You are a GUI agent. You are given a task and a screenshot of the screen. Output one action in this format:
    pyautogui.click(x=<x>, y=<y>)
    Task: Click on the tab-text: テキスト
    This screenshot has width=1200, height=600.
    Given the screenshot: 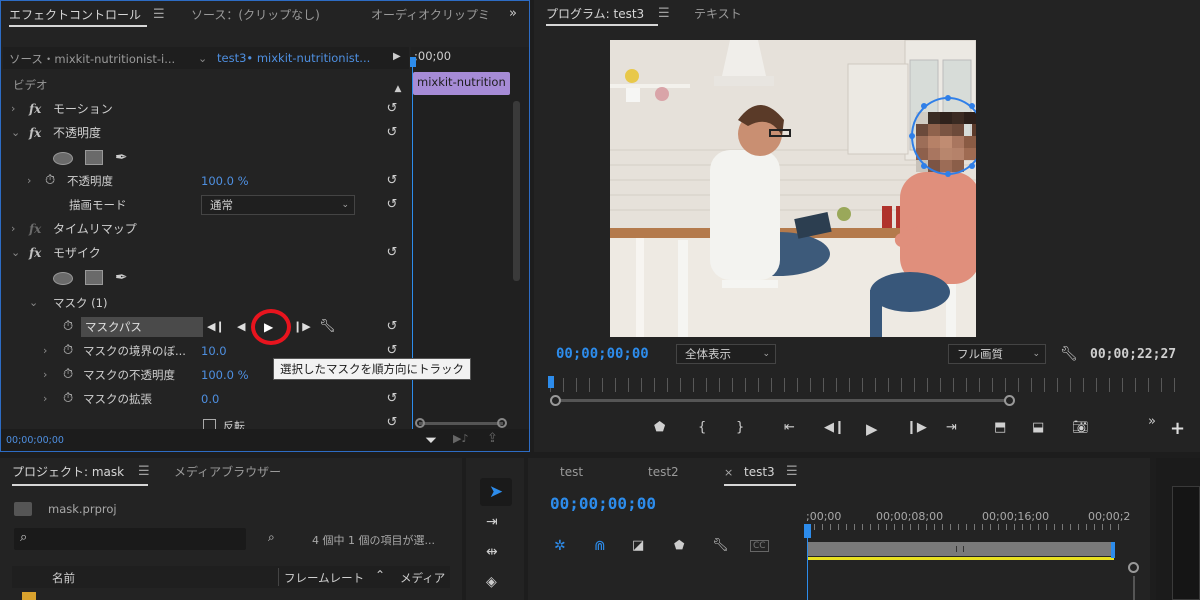 What is the action you would take?
    pyautogui.click(x=718, y=14)
    